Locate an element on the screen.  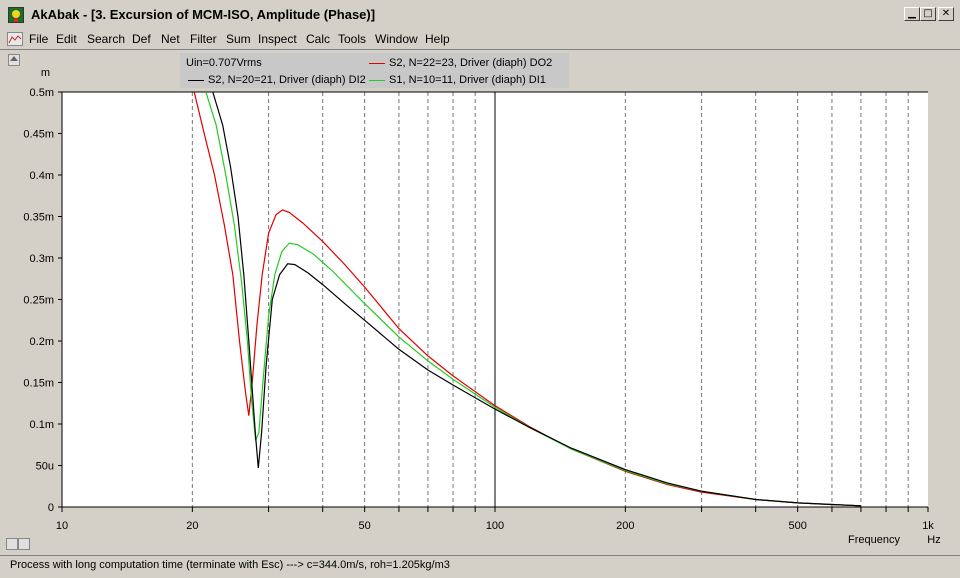
akabak-app-icon is located at coordinates (16, 15).